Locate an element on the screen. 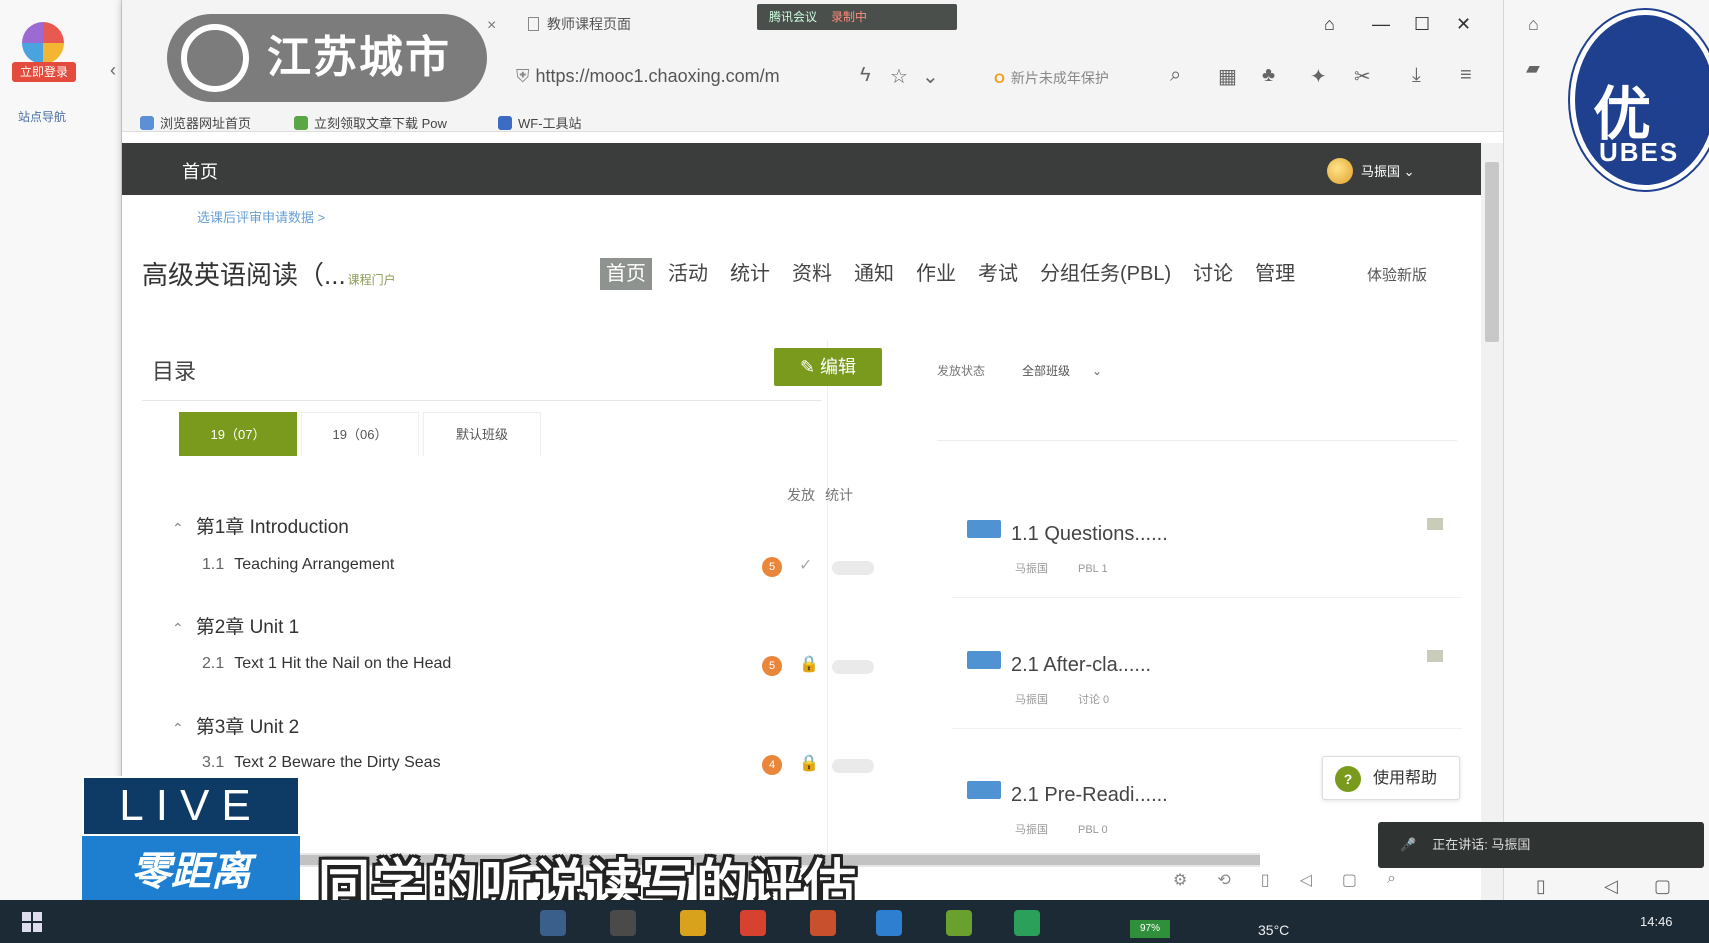  meeting-status-bar: 腾讯会议 录制中 is located at coordinates (857, 17).